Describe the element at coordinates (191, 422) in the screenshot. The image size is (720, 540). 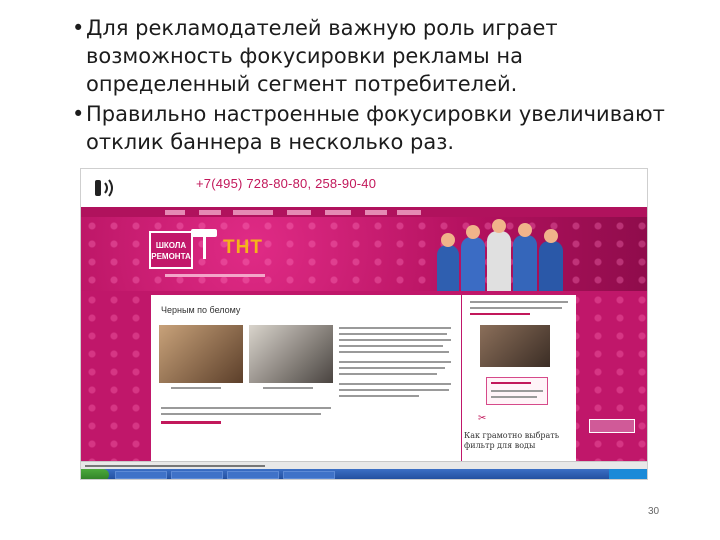
I see `read-more-link` at that location.